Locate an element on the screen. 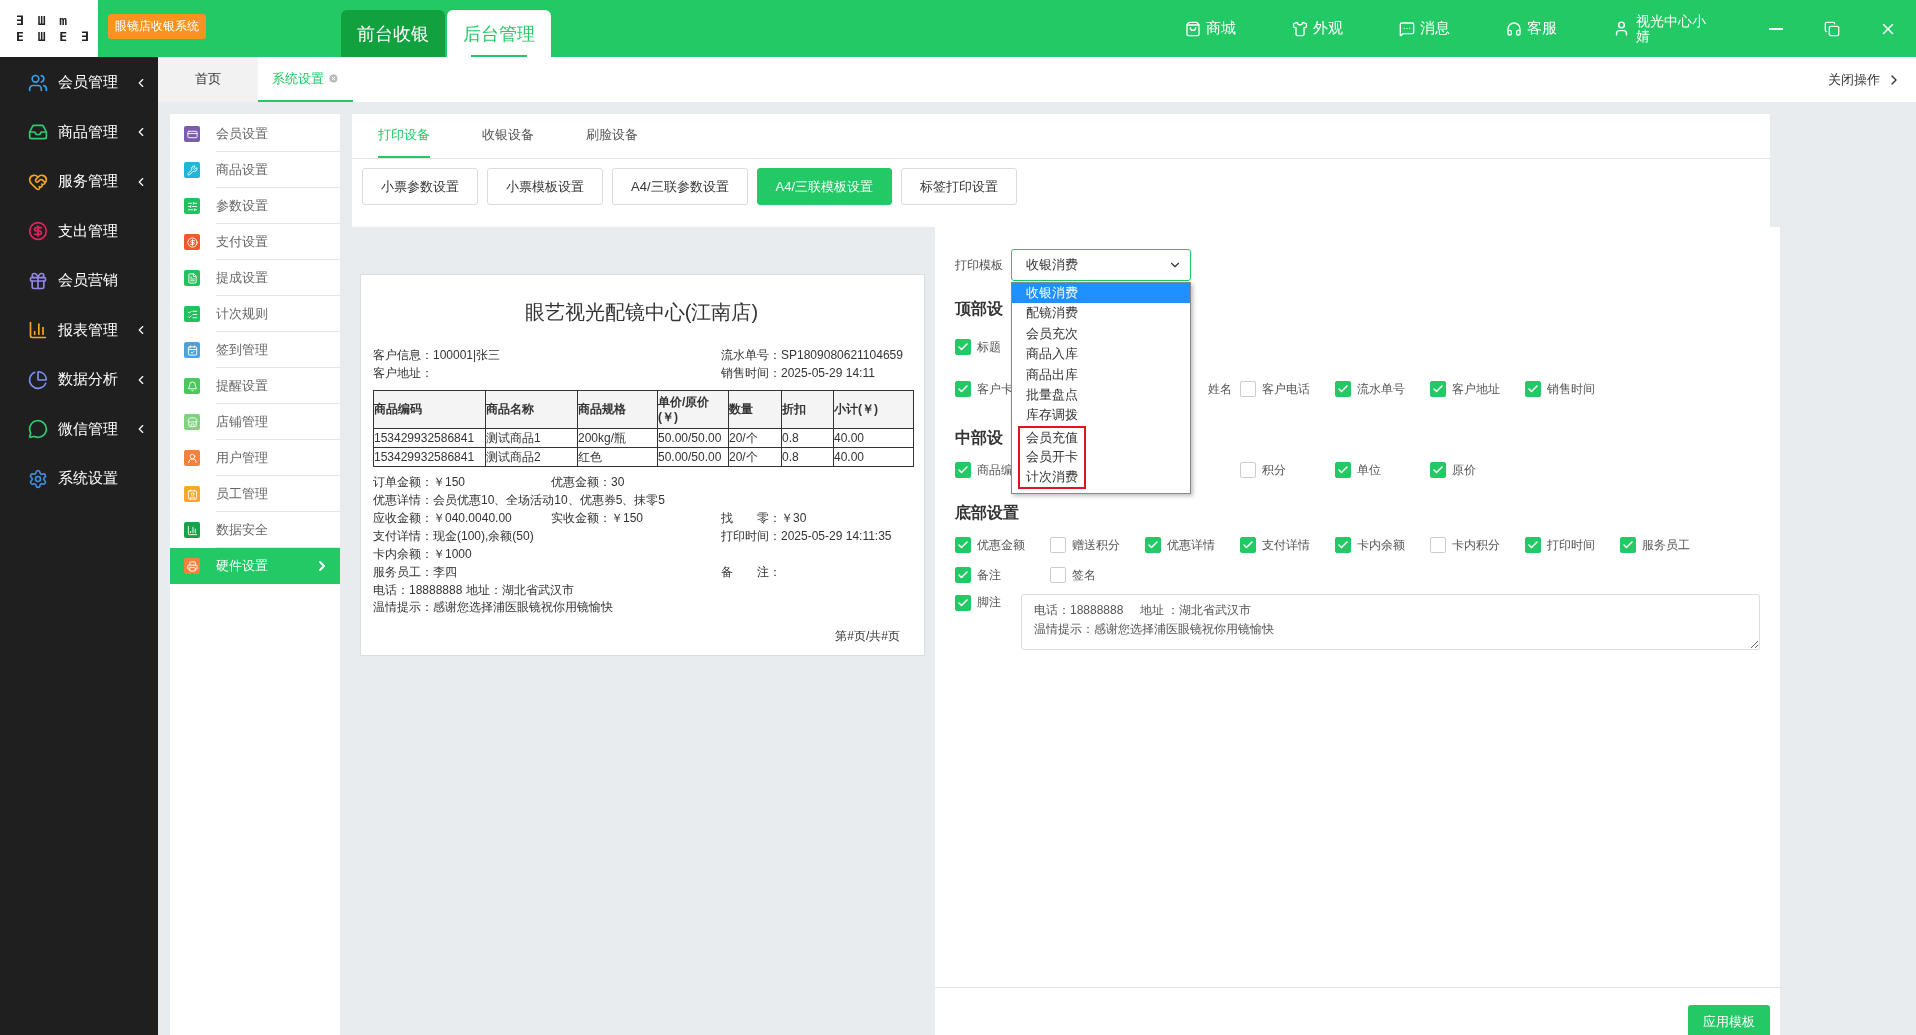  print-setting-button: 小票模板设置 is located at coordinates (545, 186).